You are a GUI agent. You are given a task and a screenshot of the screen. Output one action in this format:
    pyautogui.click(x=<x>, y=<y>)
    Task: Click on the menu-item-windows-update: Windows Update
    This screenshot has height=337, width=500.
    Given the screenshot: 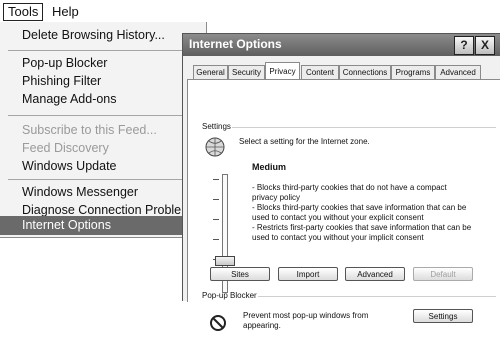 What is the action you would take?
    pyautogui.click(x=102, y=166)
    